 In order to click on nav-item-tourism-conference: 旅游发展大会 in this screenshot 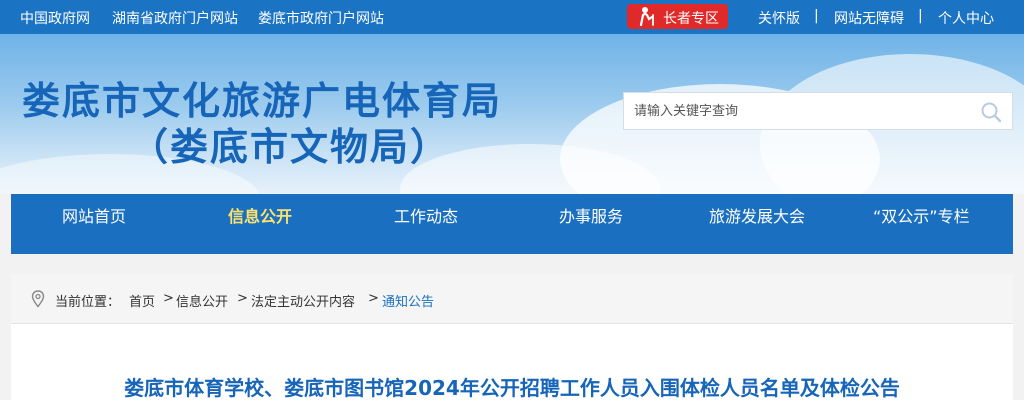, I will do `click(757, 215)`.